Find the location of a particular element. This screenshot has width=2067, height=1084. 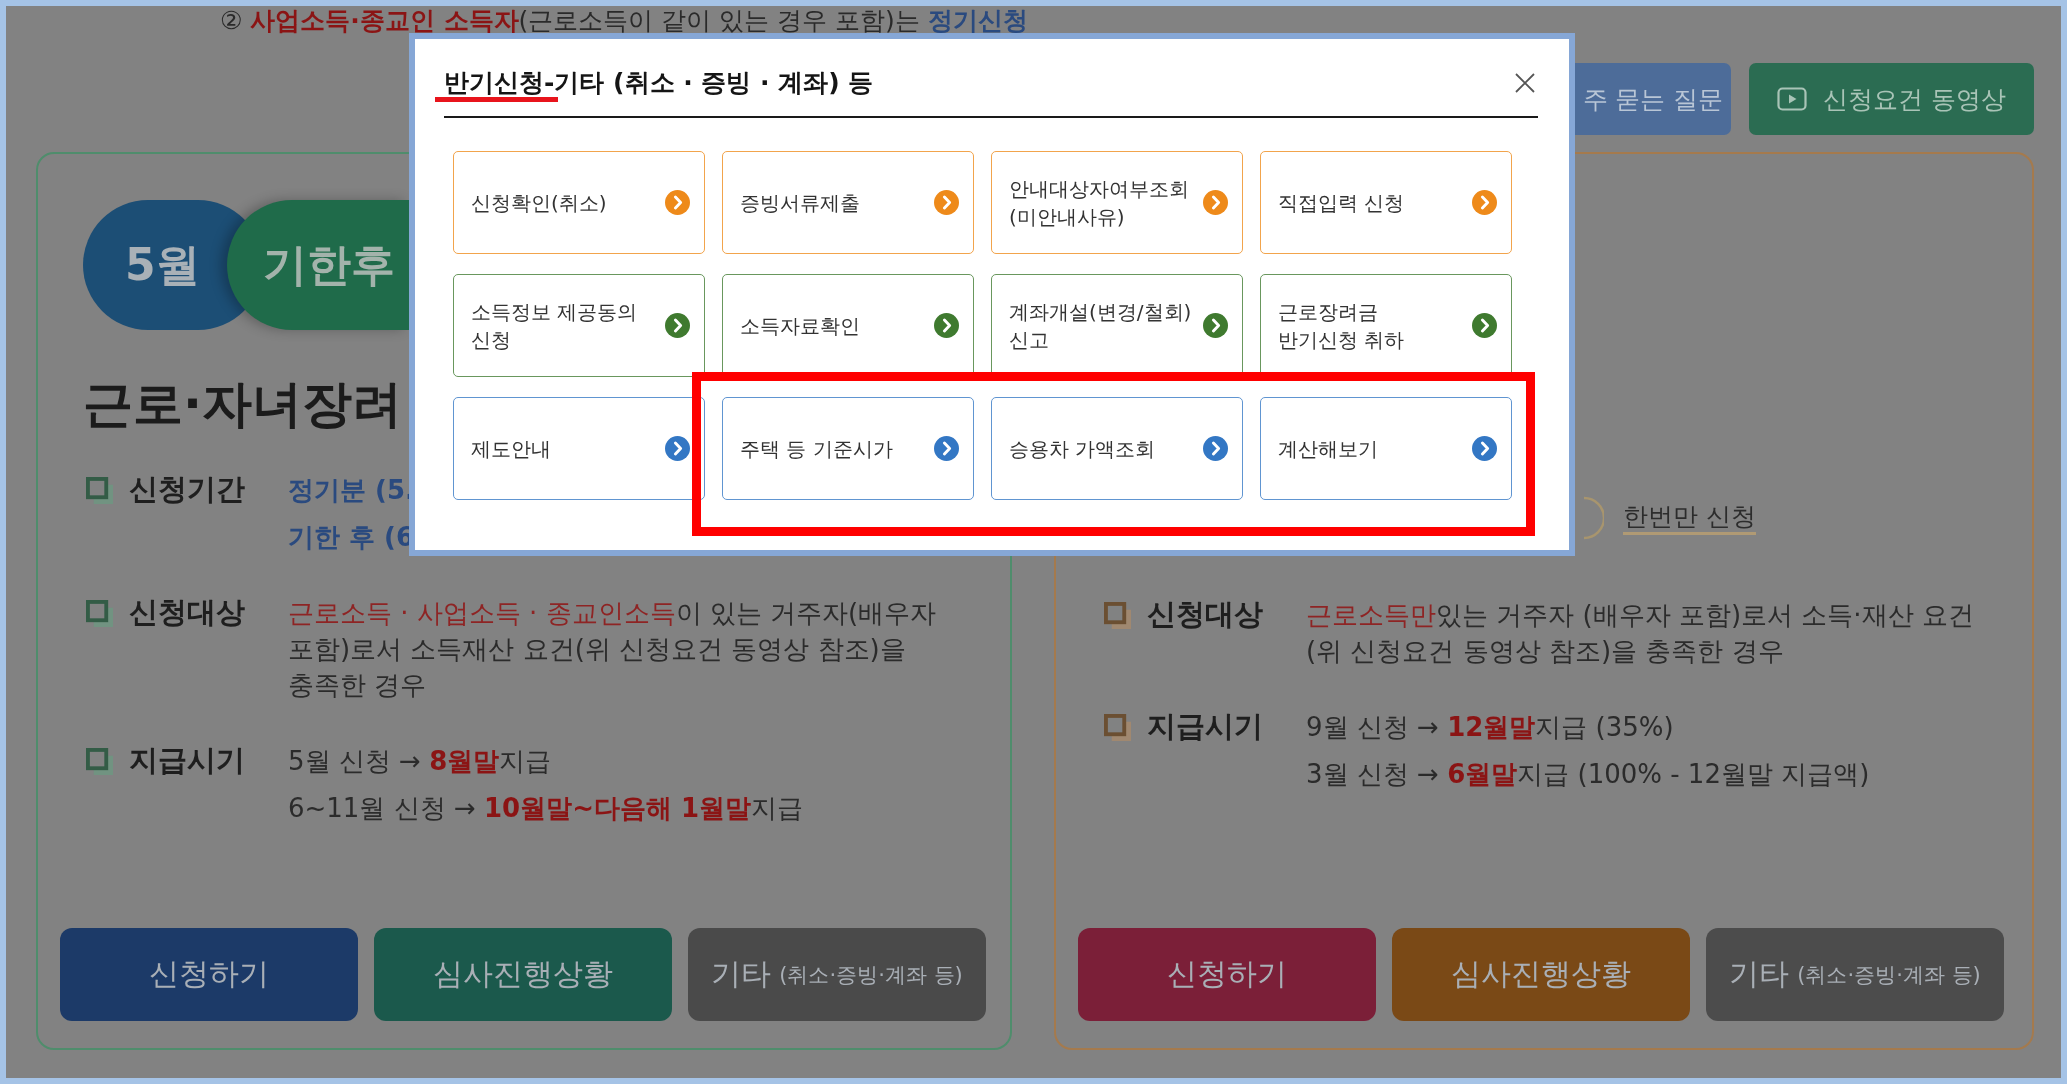

card-heading: 근로·자녀장려 is located at coordinates (243, 404).